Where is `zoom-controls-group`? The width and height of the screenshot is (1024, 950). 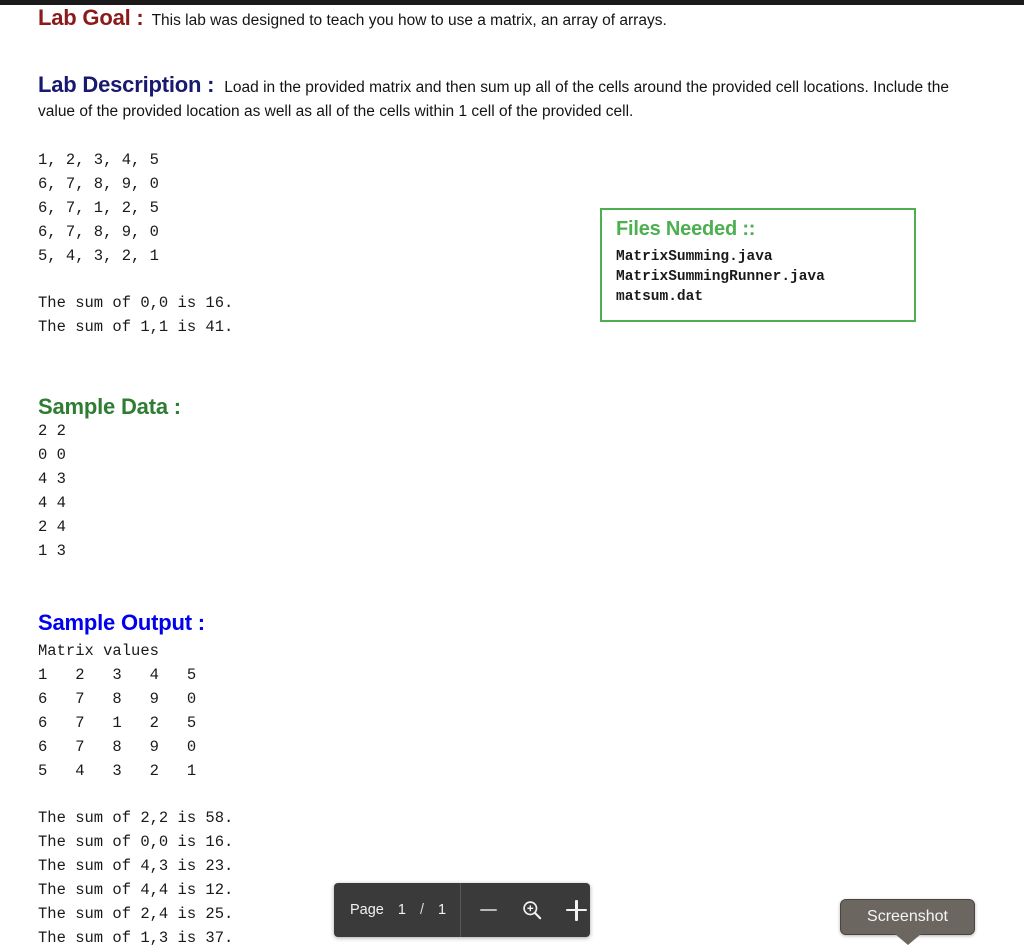 zoom-controls-group is located at coordinates (532, 910).